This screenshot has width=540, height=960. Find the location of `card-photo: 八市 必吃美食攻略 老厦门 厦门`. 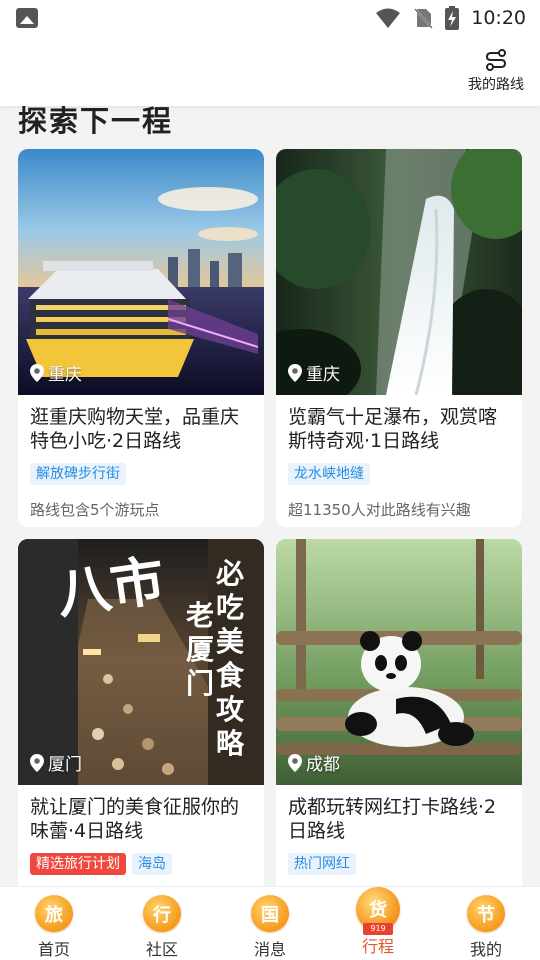

card-photo: 八市 必吃美食攻略 老厦门 厦门 is located at coordinates (141, 662).